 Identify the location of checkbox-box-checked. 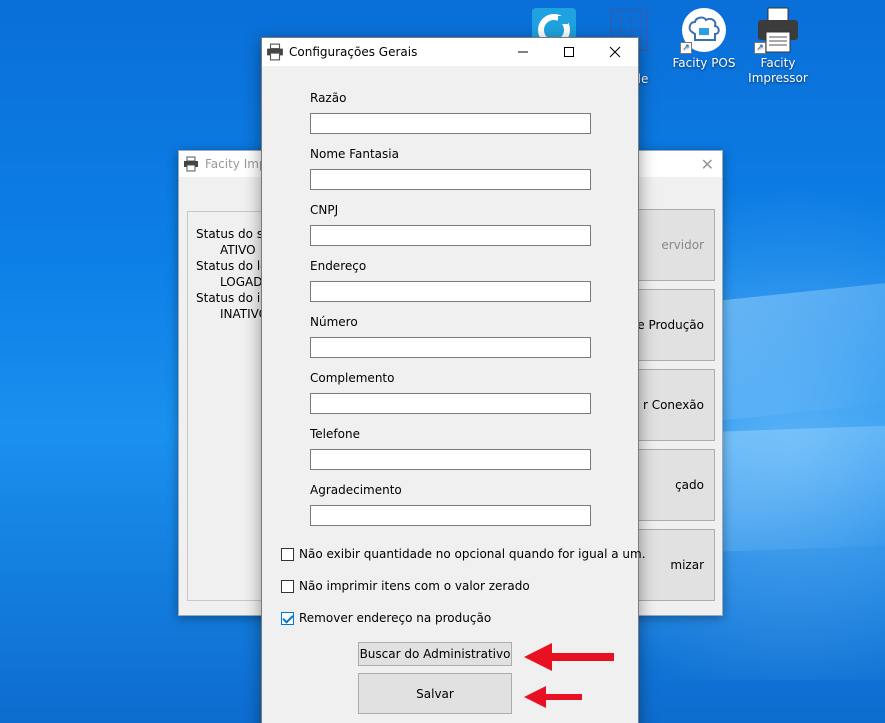
(287, 618).